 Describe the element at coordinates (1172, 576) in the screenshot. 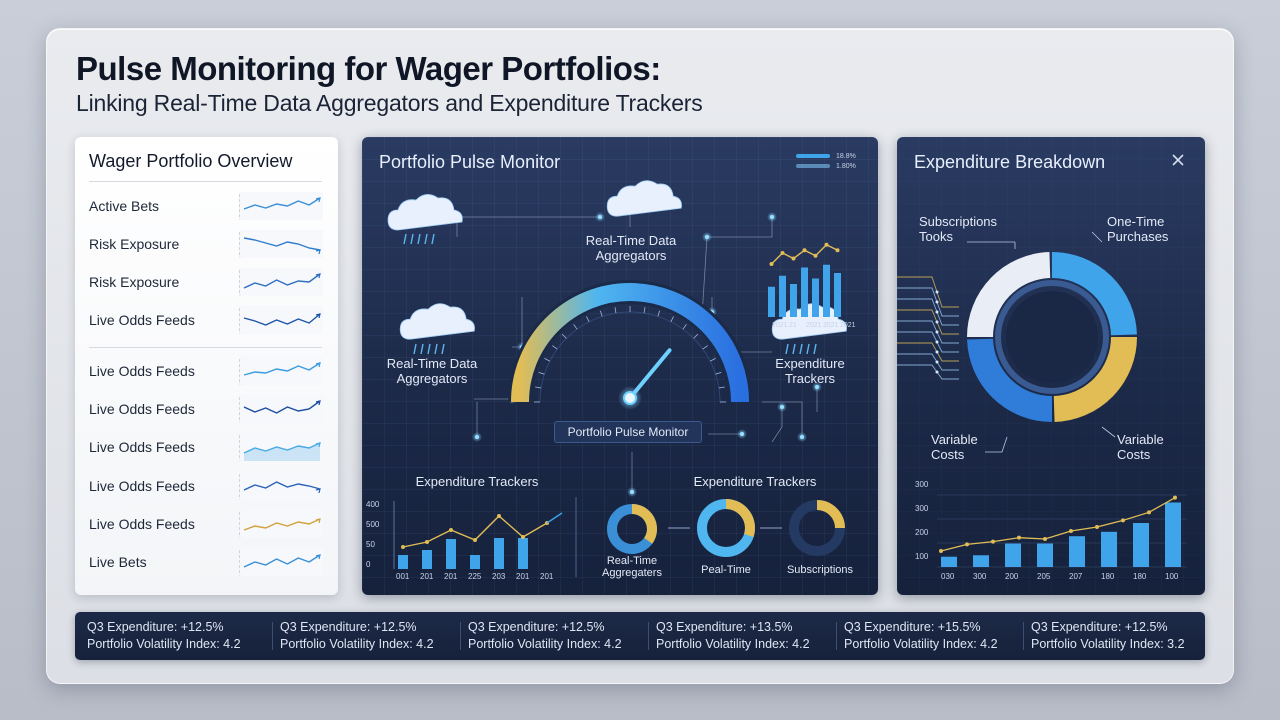

I see `x-tick-label: 100` at that location.